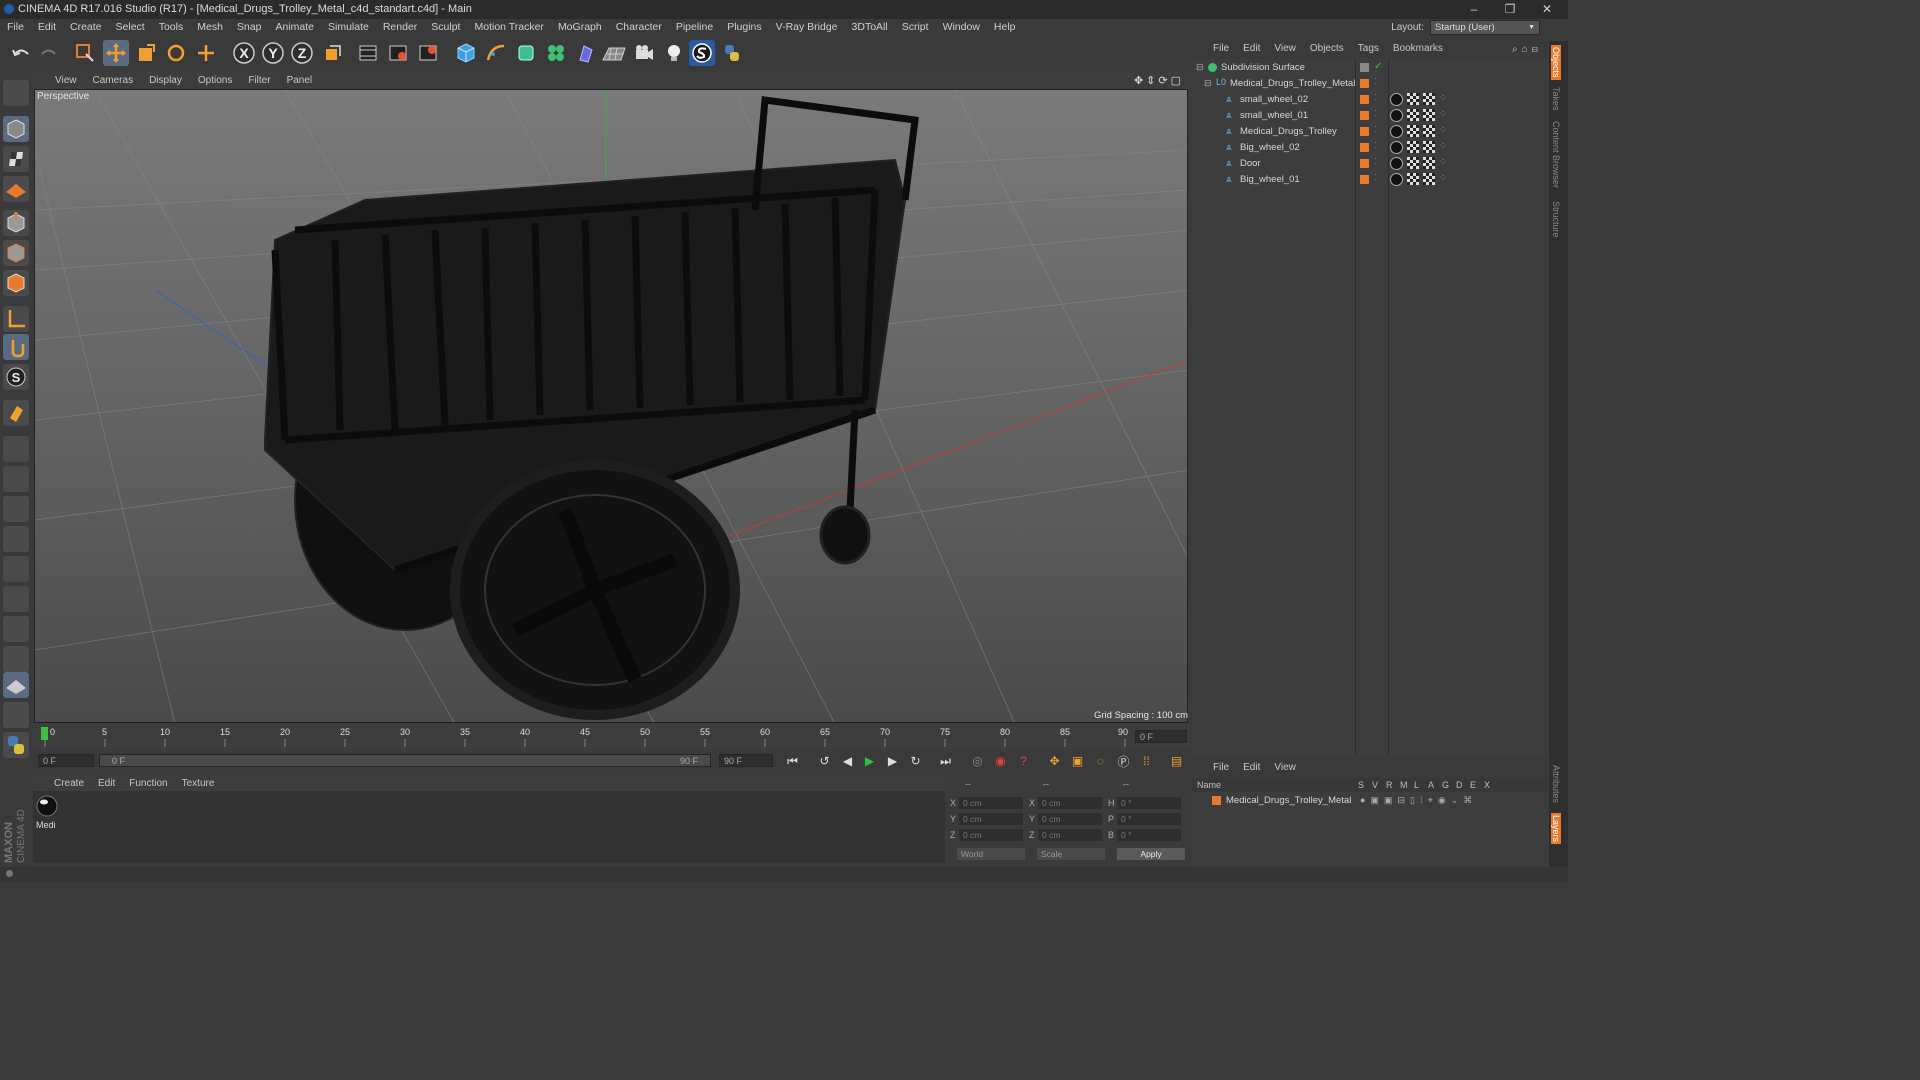  Describe the element at coordinates (171, 27) in the screenshot. I see `menu-tools: Tools` at that location.